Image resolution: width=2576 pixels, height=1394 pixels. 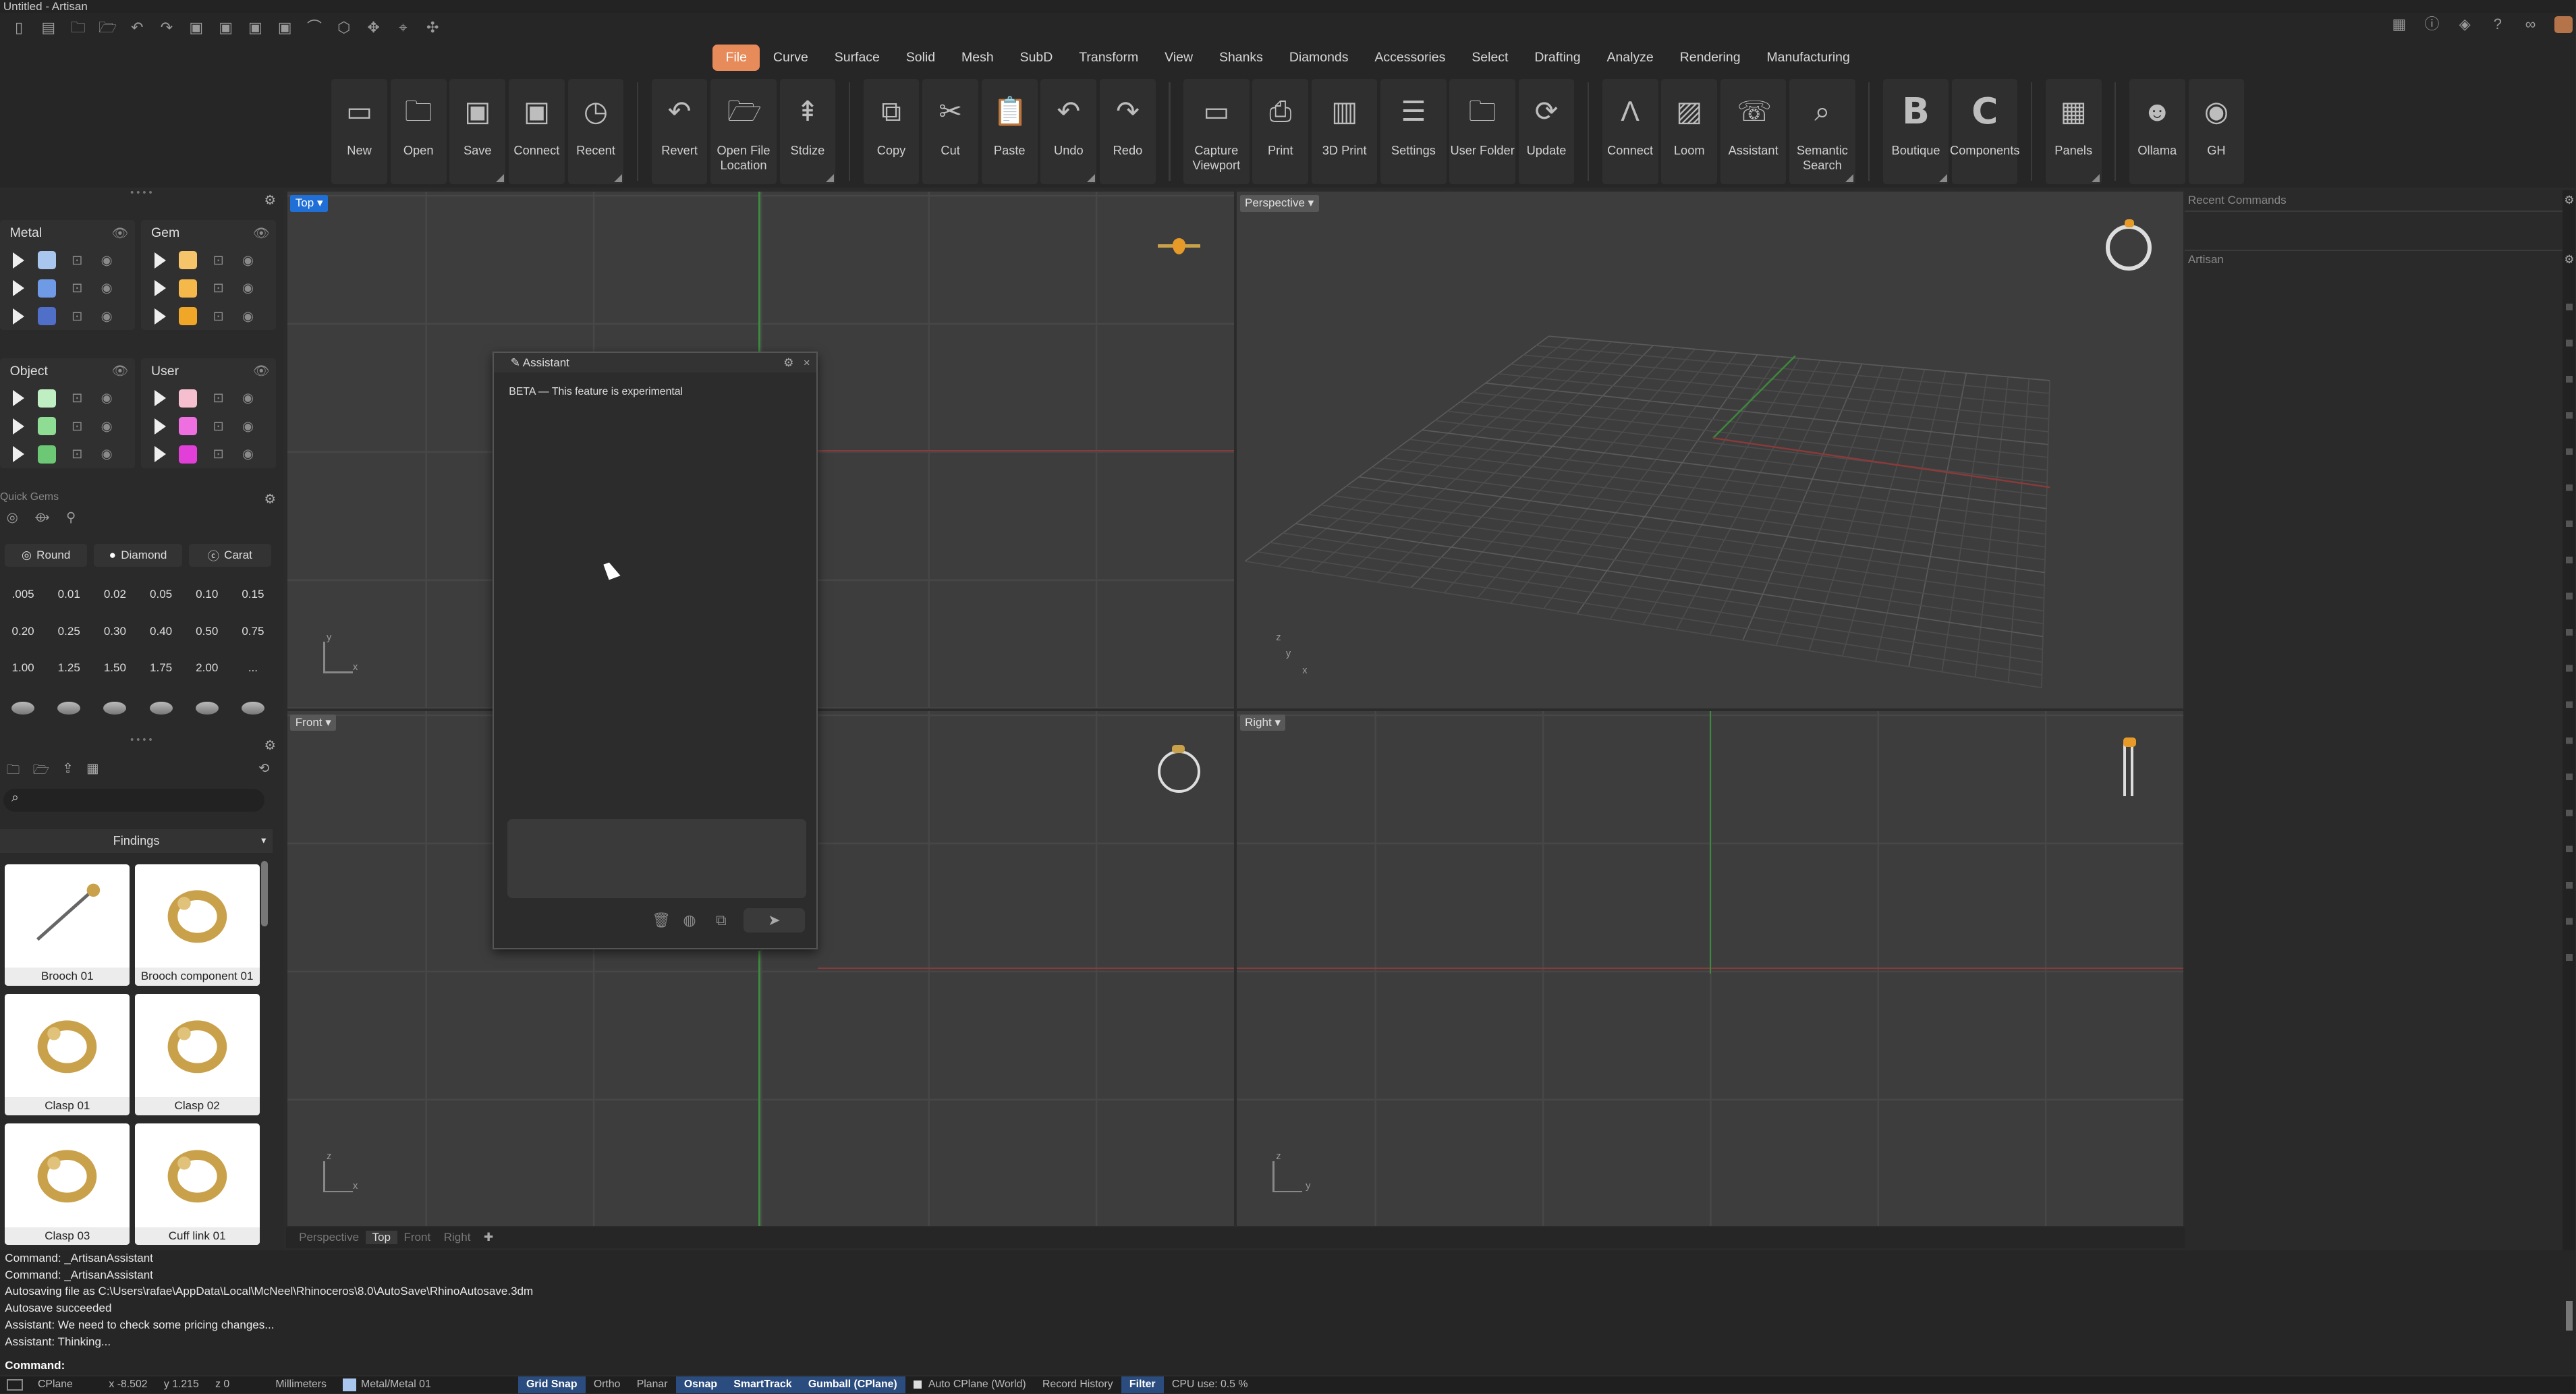 What do you see at coordinates (1546, 131) in the screenshot?
I see `update-button: ⟳ Update` at bounding box center [1546, 131].